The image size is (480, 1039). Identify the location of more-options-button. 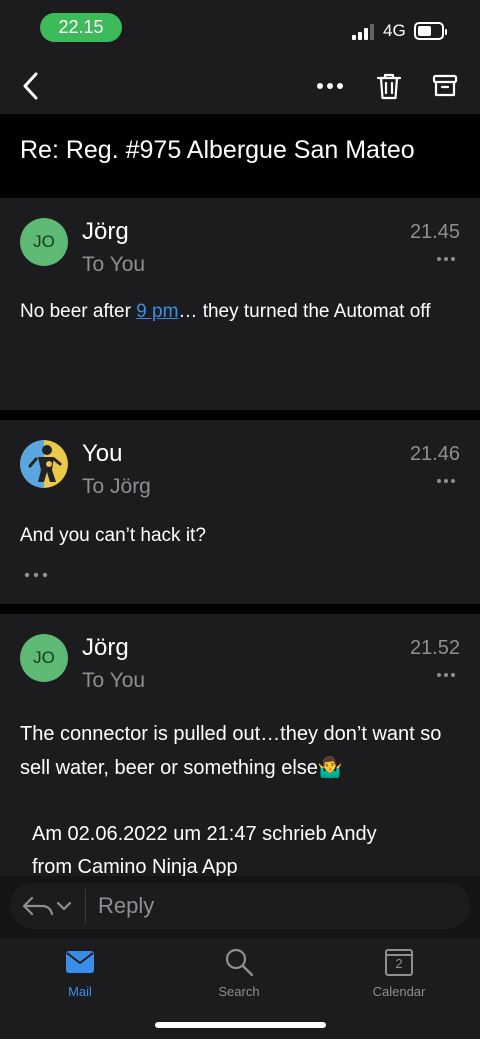
(330, 86).